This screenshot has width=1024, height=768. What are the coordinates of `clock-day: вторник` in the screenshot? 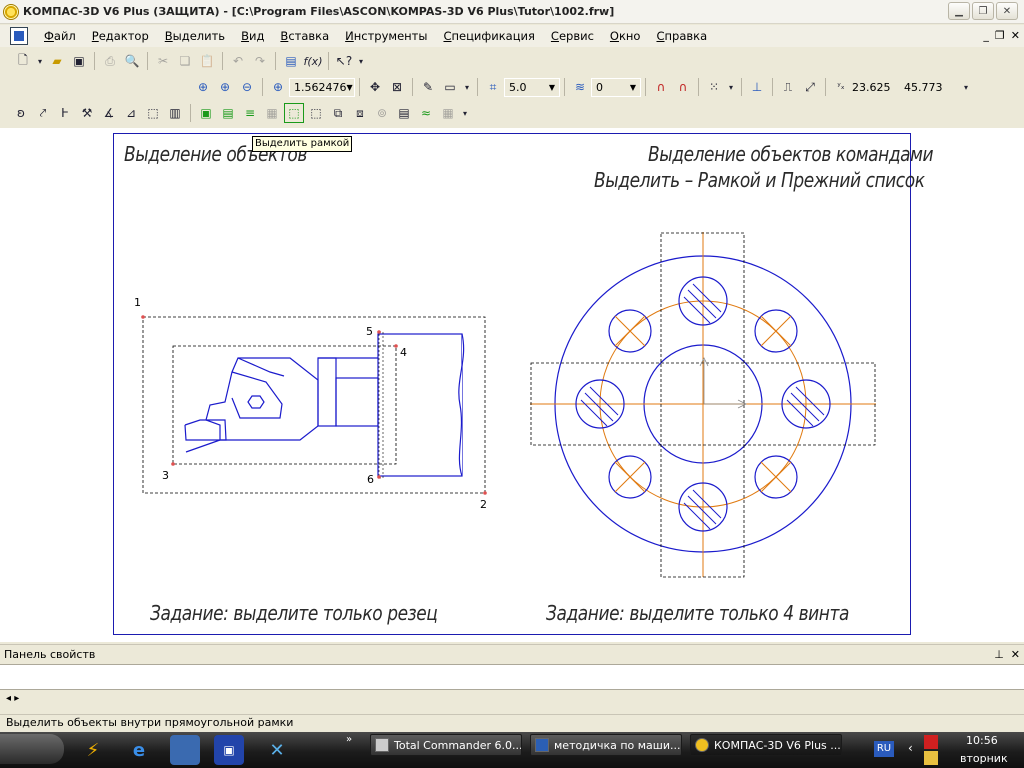 It's located at (984, 758).